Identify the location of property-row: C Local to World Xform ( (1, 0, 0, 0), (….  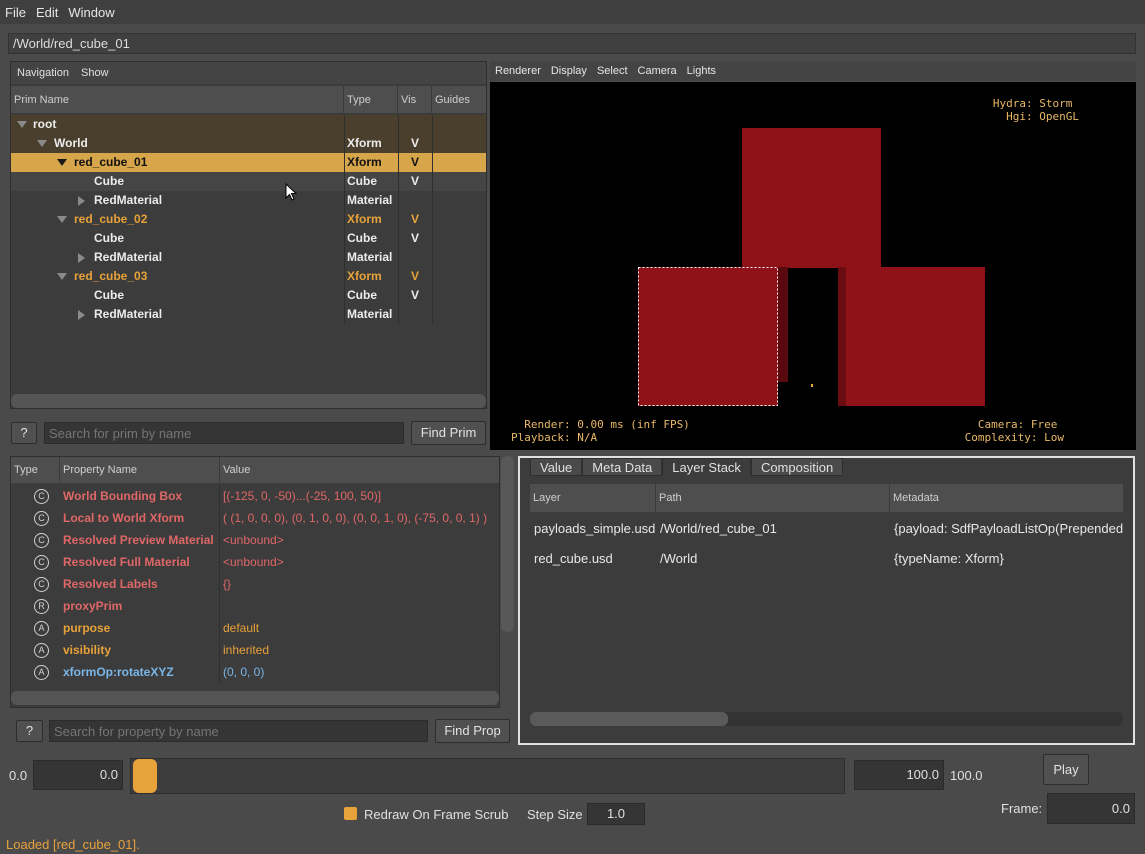
(255, 518).